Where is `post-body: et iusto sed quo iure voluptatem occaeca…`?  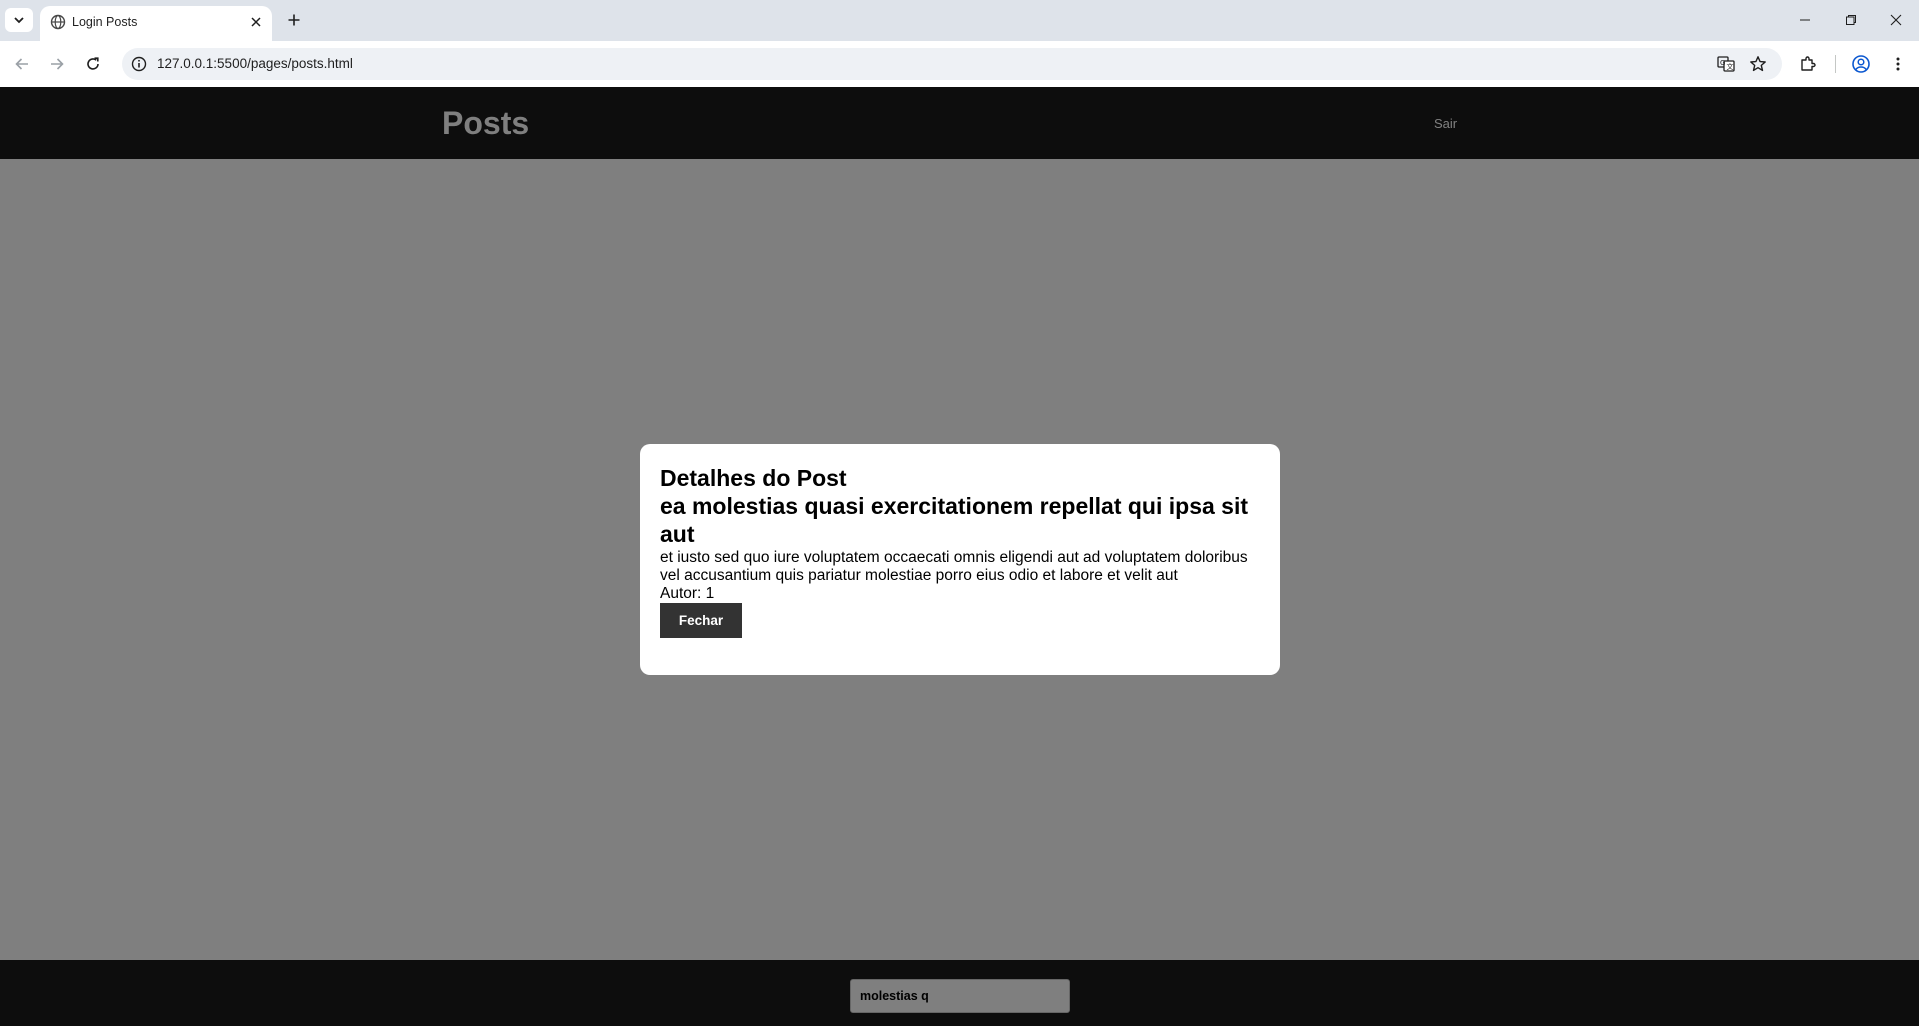 post-body: et iusto sed quo iure voluptatem occaeca… is located at coordinates (954, 566).